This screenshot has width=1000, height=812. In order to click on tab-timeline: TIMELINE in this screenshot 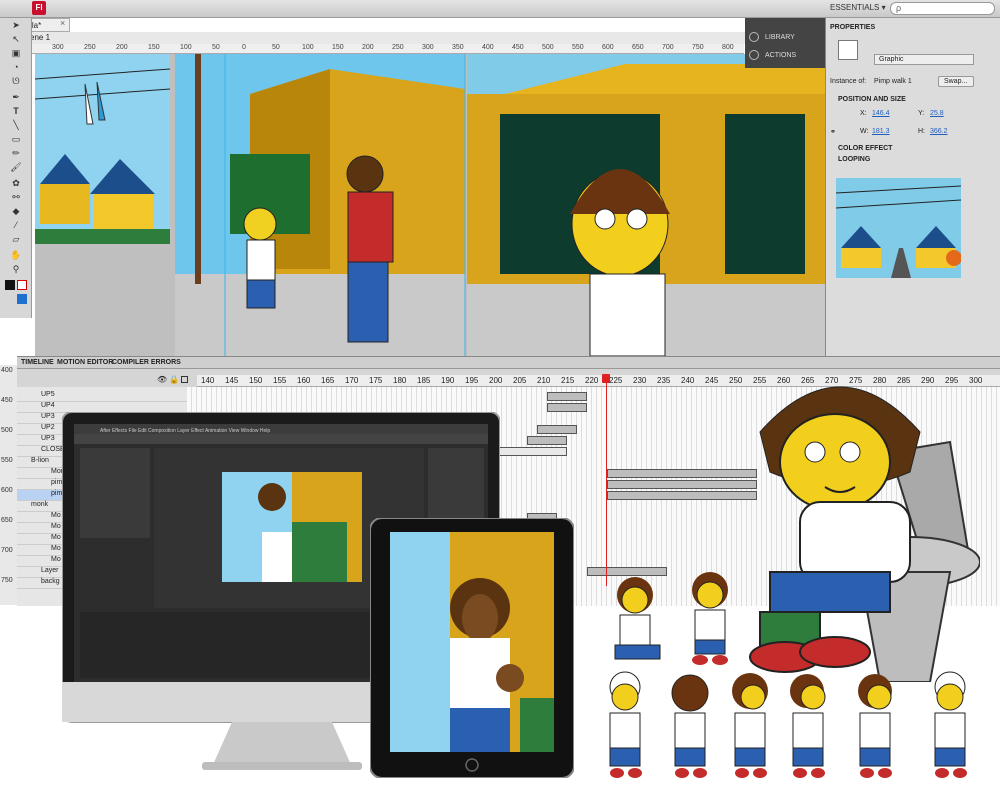, I will do `click(37, 362)`.